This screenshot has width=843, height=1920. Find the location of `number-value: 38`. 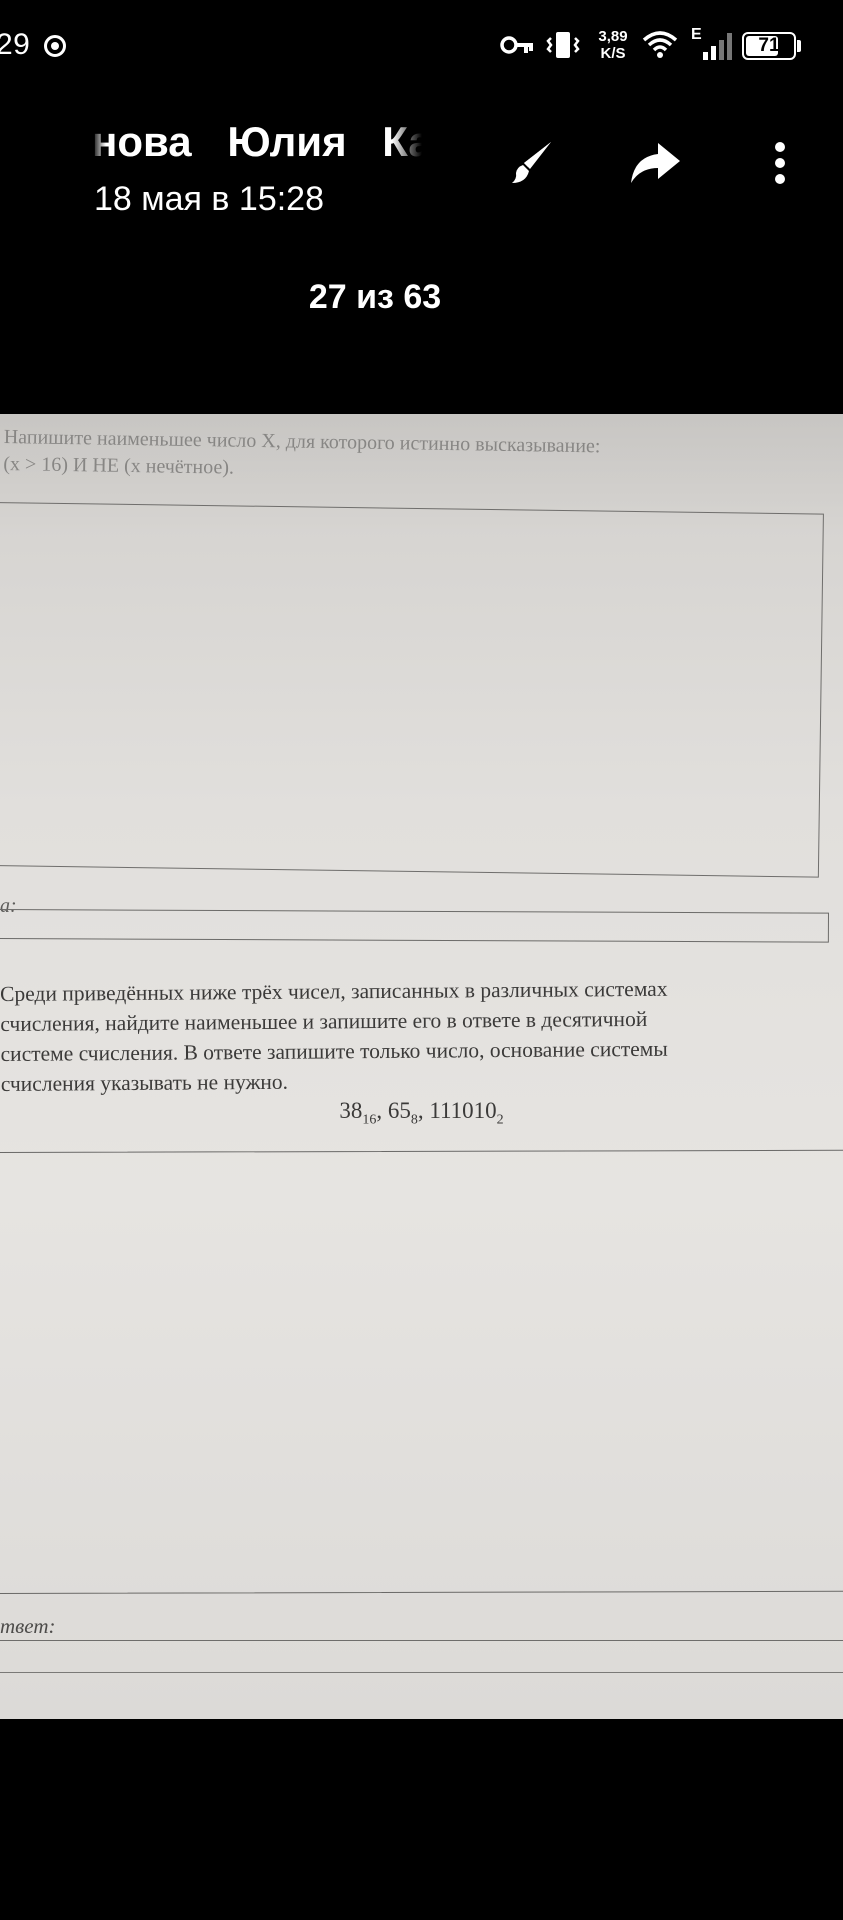

number-value: 38 is located at coordinates (351, 1110).